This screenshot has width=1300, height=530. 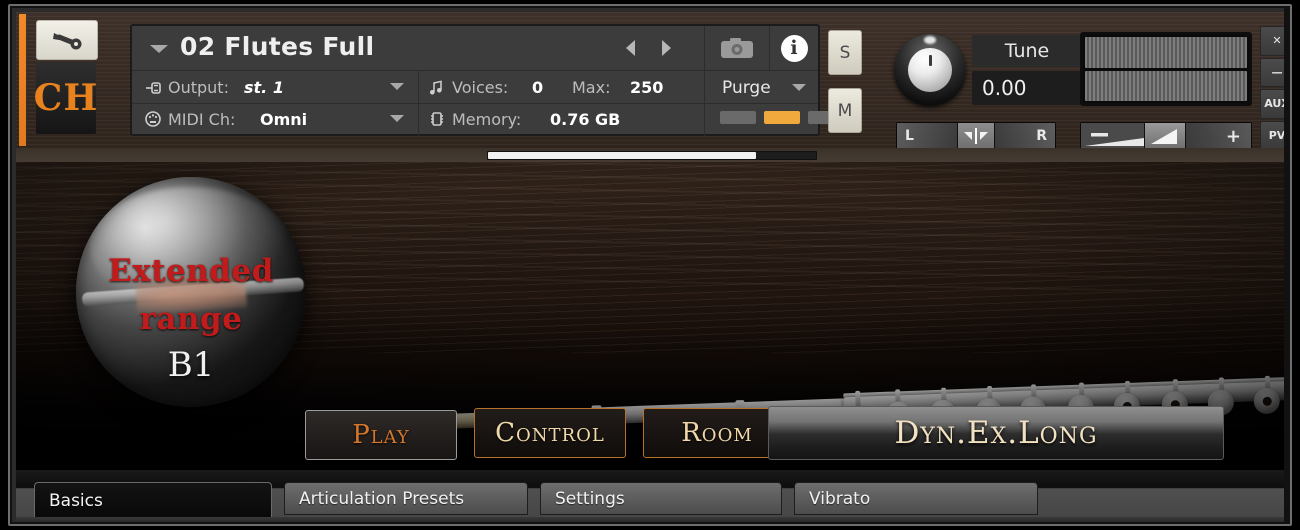 What do you see at coordinates (480, 87) in the screenshot?
I see `voices-label: Voices:` at bounding box center [480, 87].